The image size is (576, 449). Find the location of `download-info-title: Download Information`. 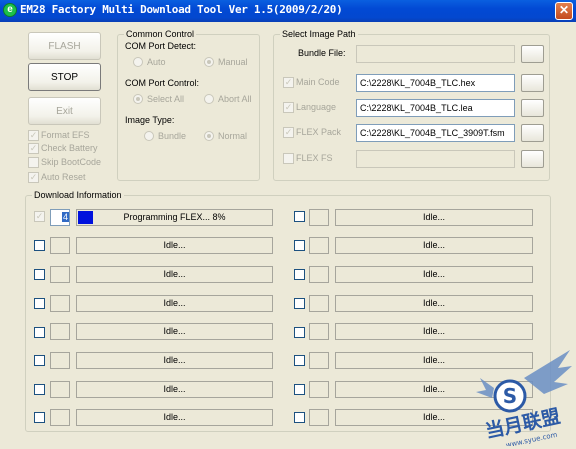

download-info-title: Download Information is located at coordinates (78, 195).